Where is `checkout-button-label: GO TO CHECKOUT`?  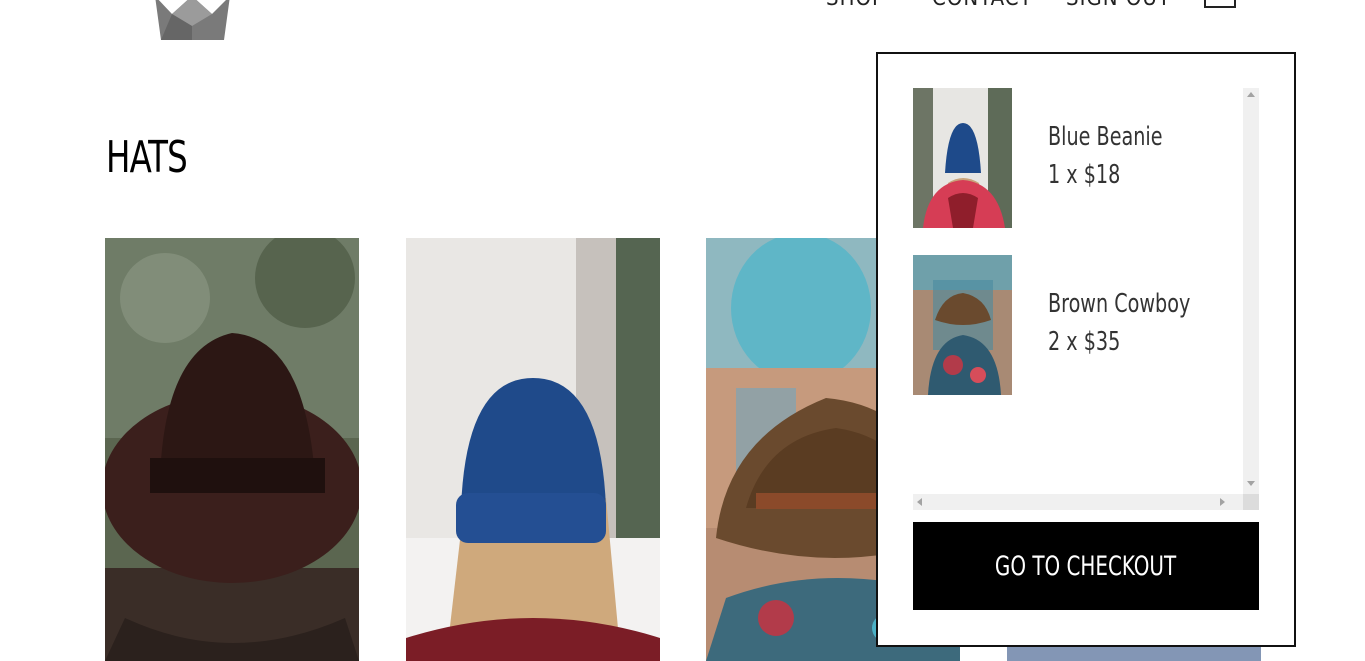
checkout-button-label: GO TO CHECKOUT is located at coordinates (1086, 566).